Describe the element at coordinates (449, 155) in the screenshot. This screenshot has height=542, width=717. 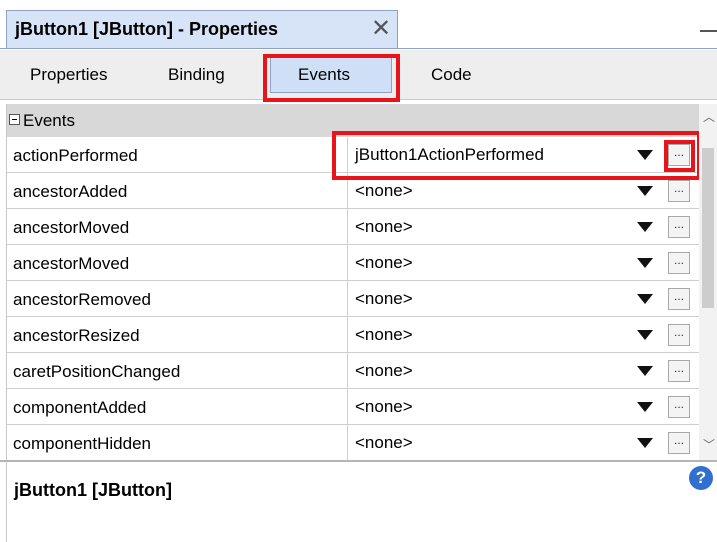
I see `property-value: jButton1ActionPerformed` at that location.